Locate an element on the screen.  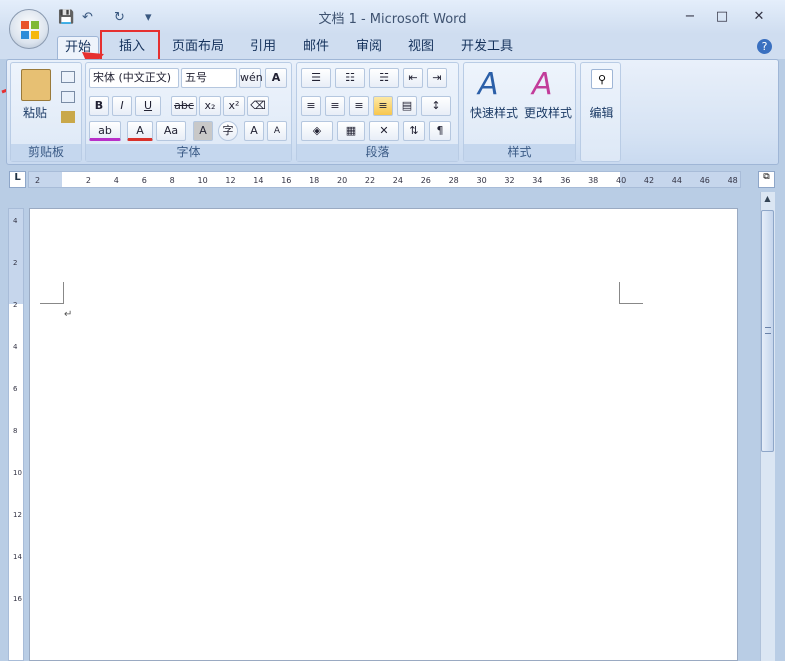
underline-button: U is located at coordinates (148, 106).